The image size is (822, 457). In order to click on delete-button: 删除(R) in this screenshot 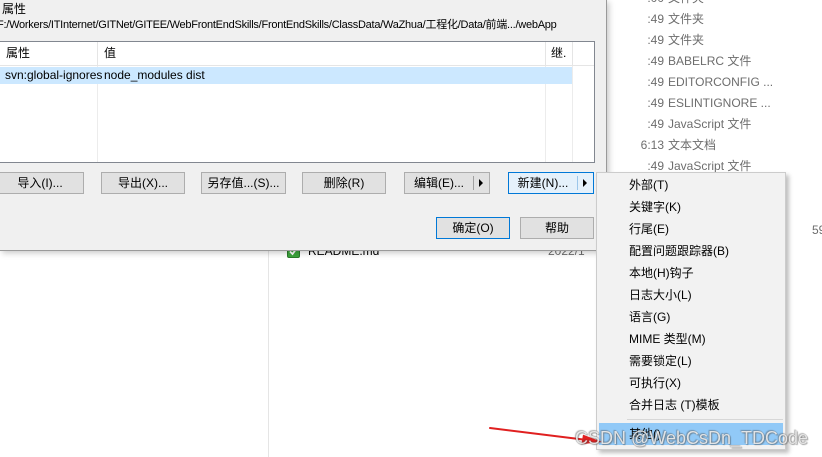, I will do `click(344, 183)`.